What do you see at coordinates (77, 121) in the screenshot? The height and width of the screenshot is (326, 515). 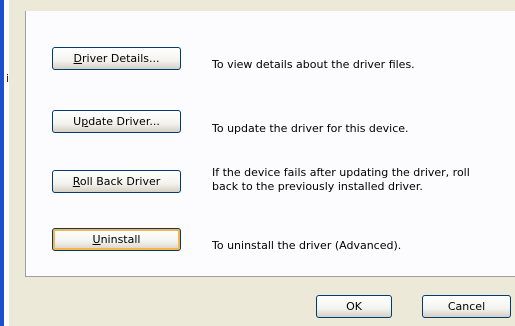 I see `update-driver-label-prefix: U` at bounding box center [77, 121].